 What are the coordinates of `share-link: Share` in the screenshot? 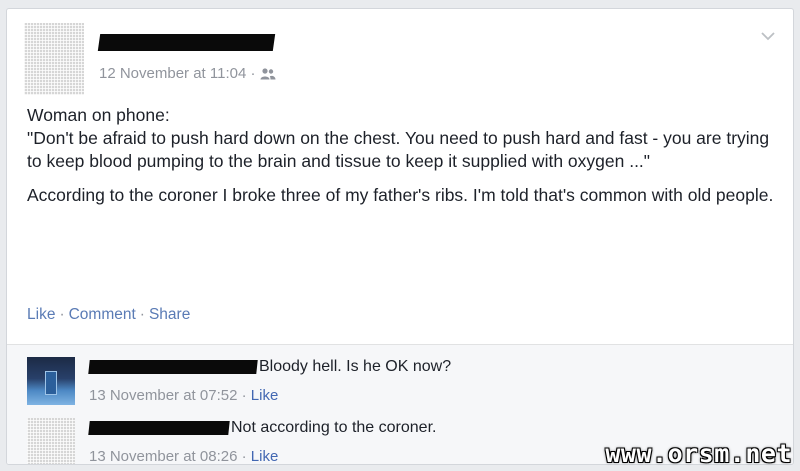 It's located at (169, 314).